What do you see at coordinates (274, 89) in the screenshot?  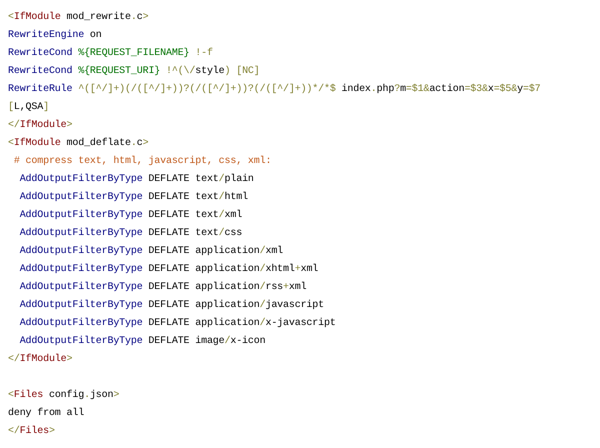 I see `code-line: RewriteRule ^([^/]+)(/([^/]+))?(/([^/]+))?(/([^/]+))*/*$ index.php?m=$1&action=$3&x=$5&y=$7` at bounding box center [274, 89].